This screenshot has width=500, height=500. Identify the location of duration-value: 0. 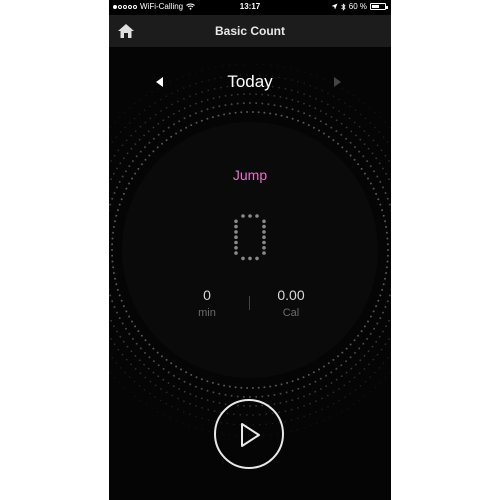
(207, 295).